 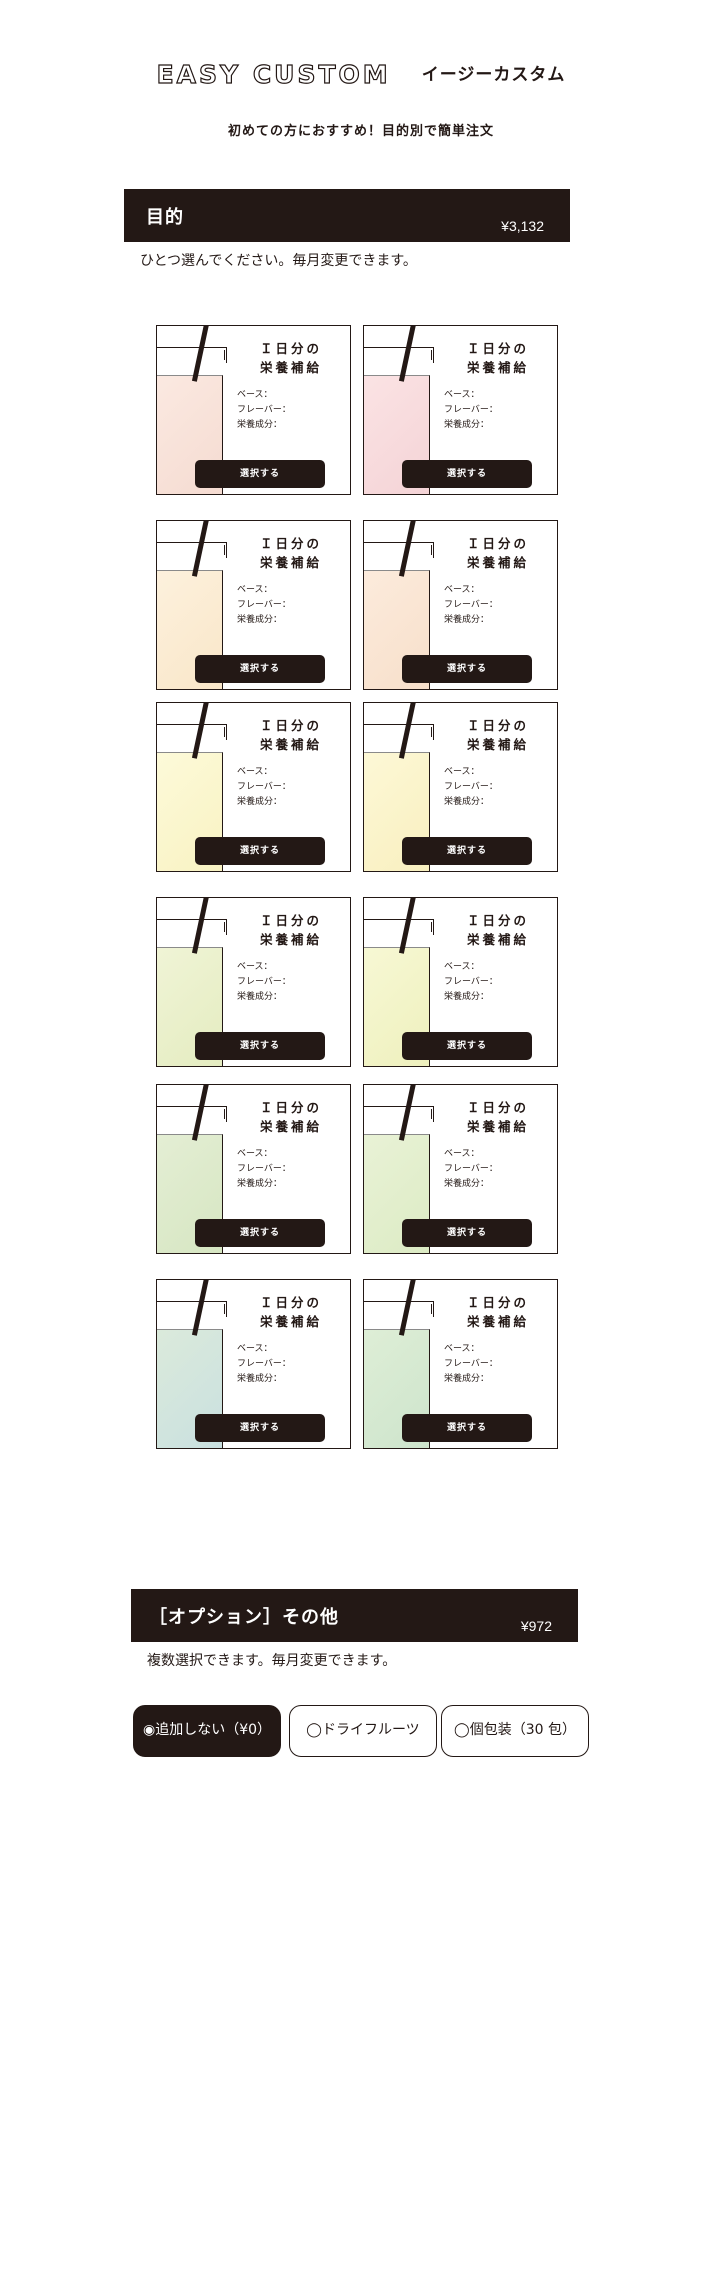 What do you see at coordinates (354, 1615) in the screenshot?
I see `option-section-header: ［オプション］その他 ¥972` at bounding box center [354, 1615].